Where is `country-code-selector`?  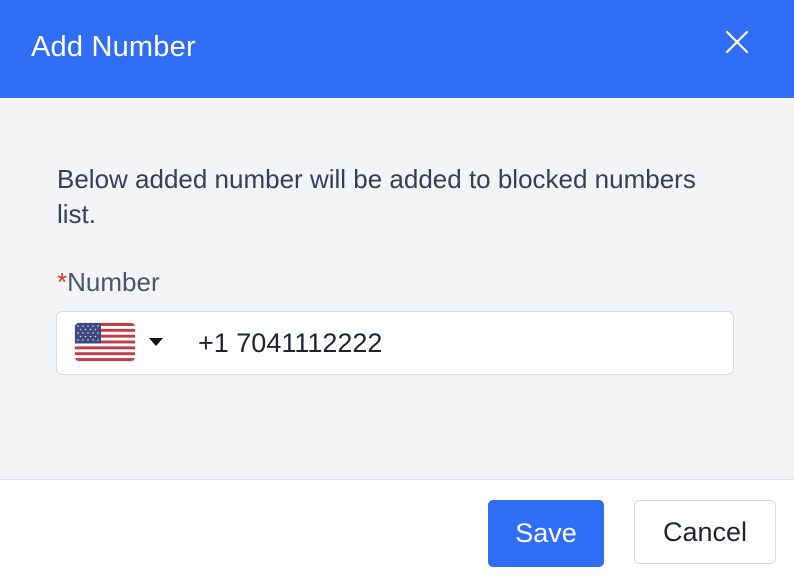
country-code-selector is located at coordinates (125, 343).